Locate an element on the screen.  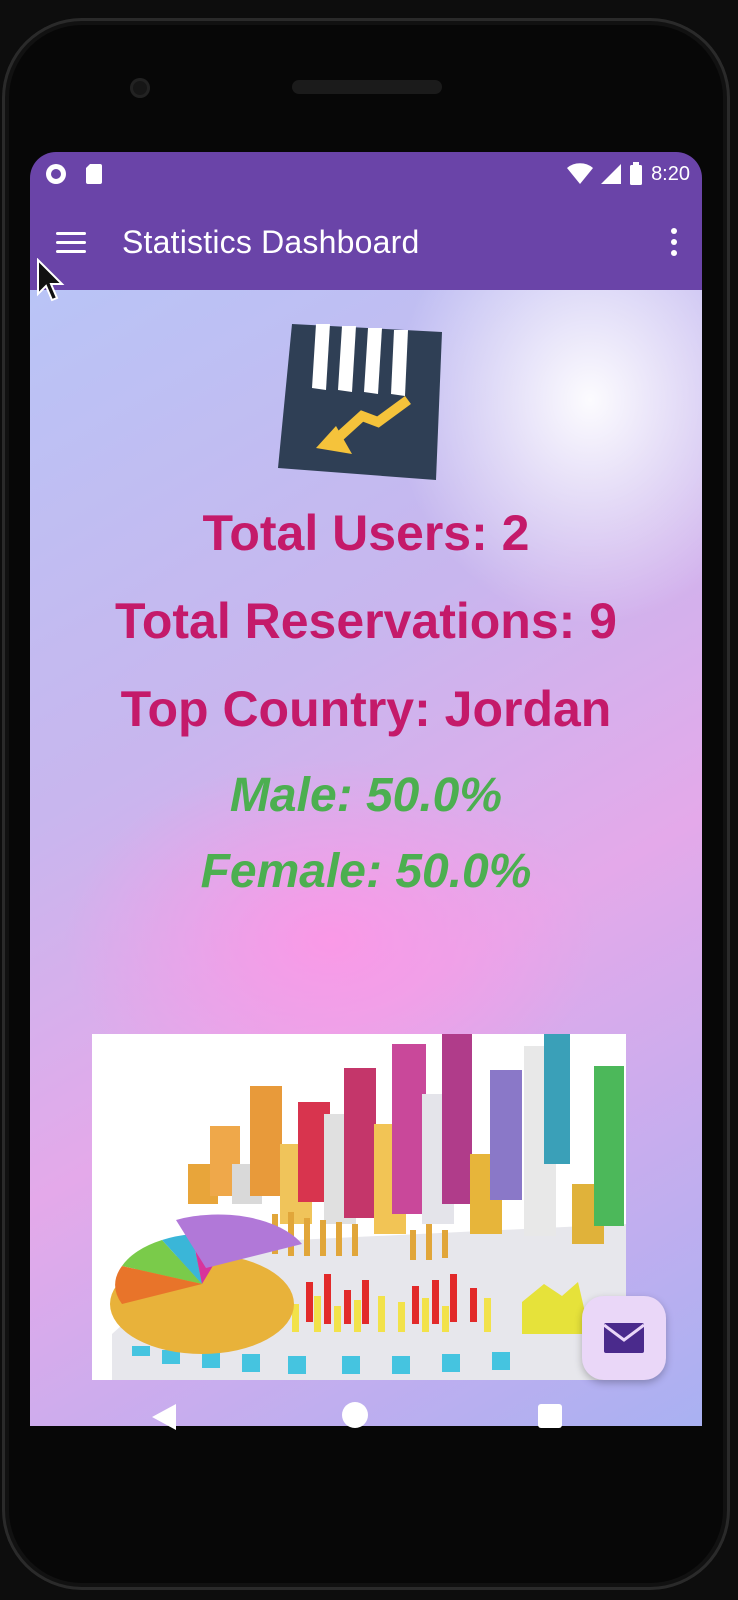
page-title: Statistics Dashboard is located at coordinates (271, 242).